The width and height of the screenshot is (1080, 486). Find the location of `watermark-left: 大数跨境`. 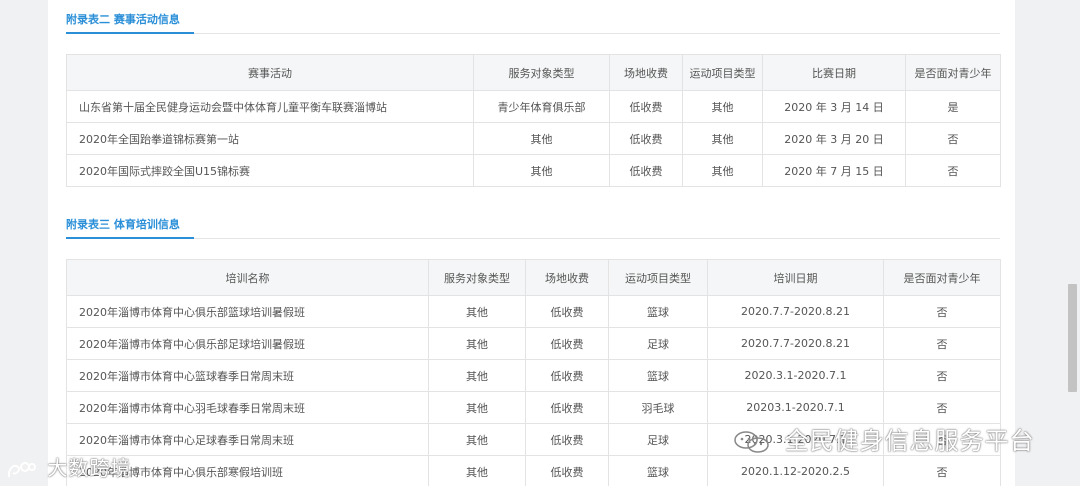

watermark-left: 大数跨境 is located at coordinates (68, 466).